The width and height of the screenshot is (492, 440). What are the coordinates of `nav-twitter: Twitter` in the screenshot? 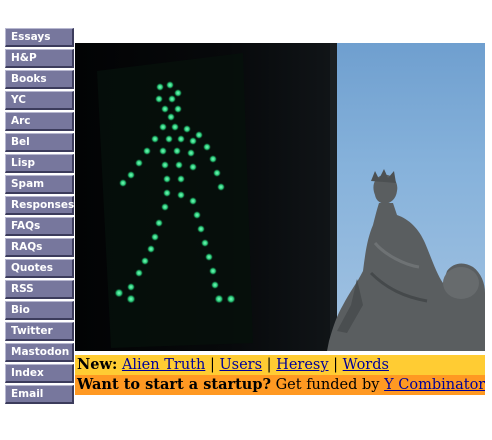 It's located at (39, 331).